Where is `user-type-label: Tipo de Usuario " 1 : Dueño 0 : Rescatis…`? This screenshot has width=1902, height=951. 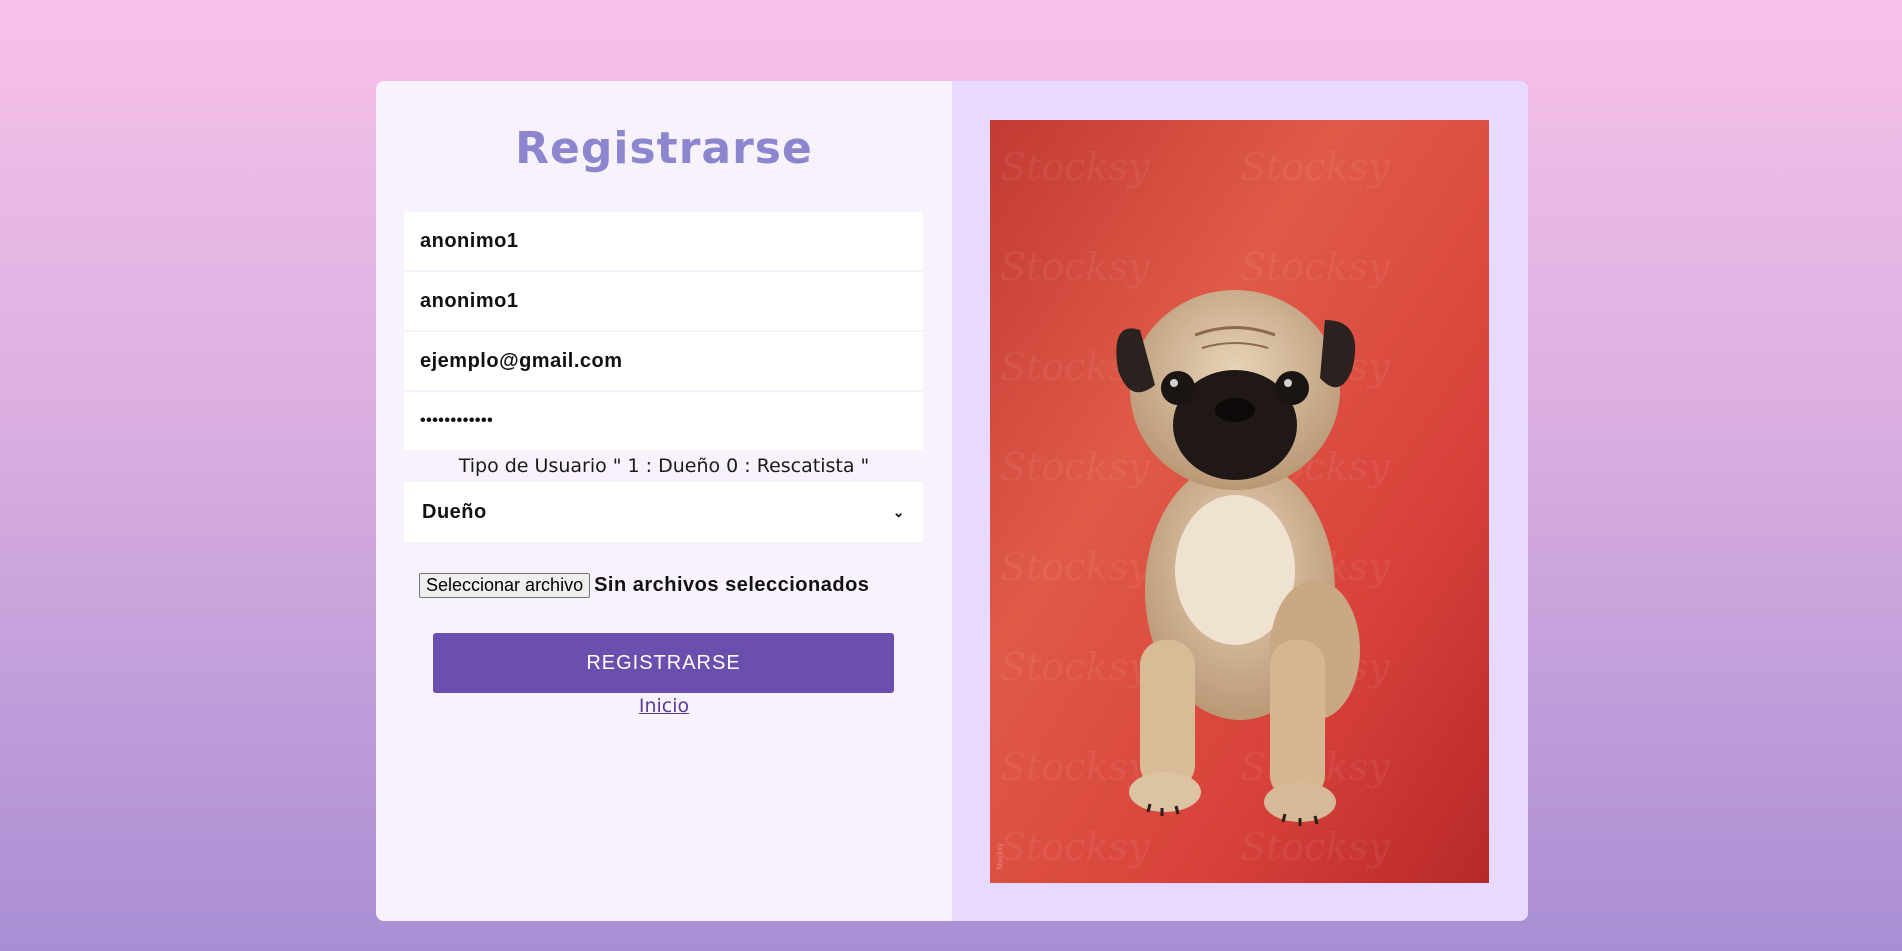
user-type-label: Tipo de Usuario " 1 : Dueño 0 : Rescatis… is located at coordinates (664, 466).